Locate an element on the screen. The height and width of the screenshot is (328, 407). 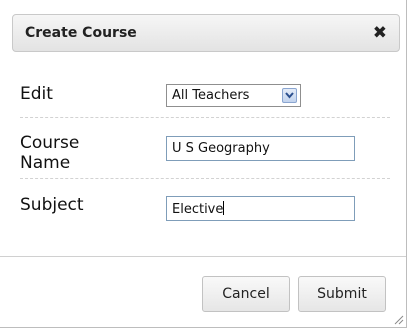
edit-select-value: All Teachers is located at coordinates (211, 95).